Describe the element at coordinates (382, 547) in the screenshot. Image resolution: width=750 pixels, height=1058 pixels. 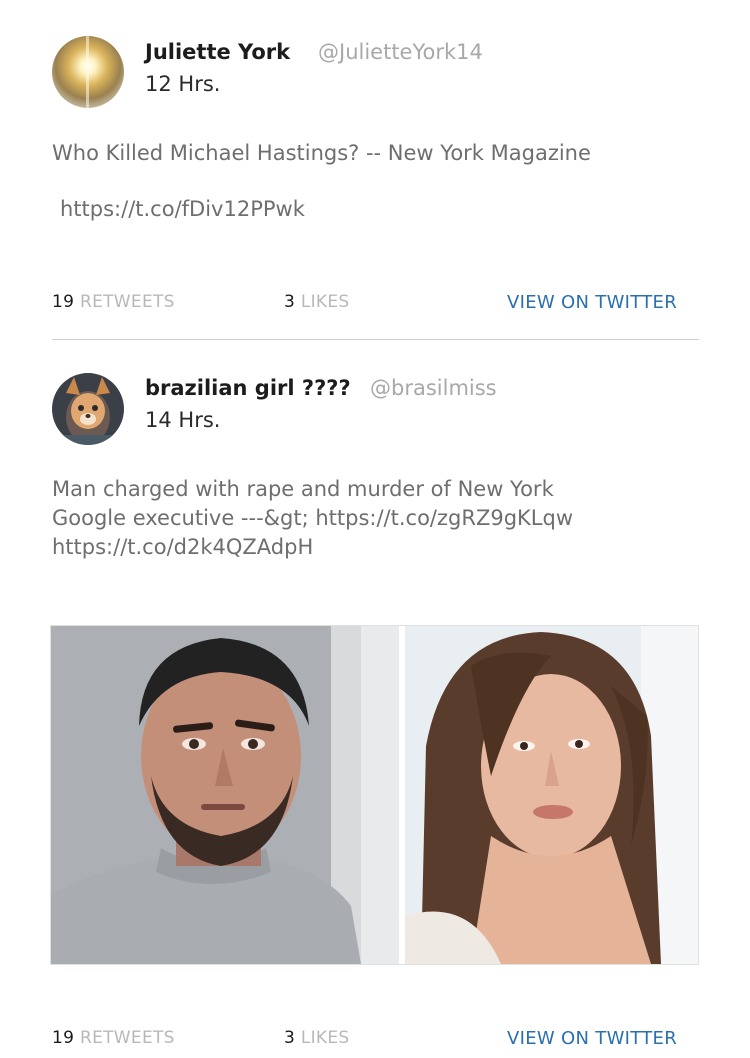
I see `tweet-text-line: https://t.co/d2k4QZAdpH` at that location.